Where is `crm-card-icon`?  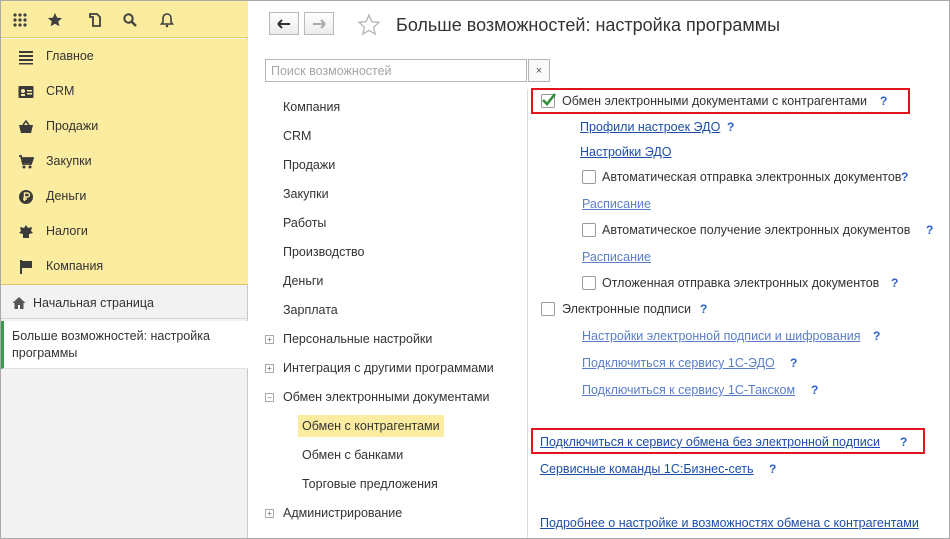 crm-card-icon is located at coordinates (26, 92).